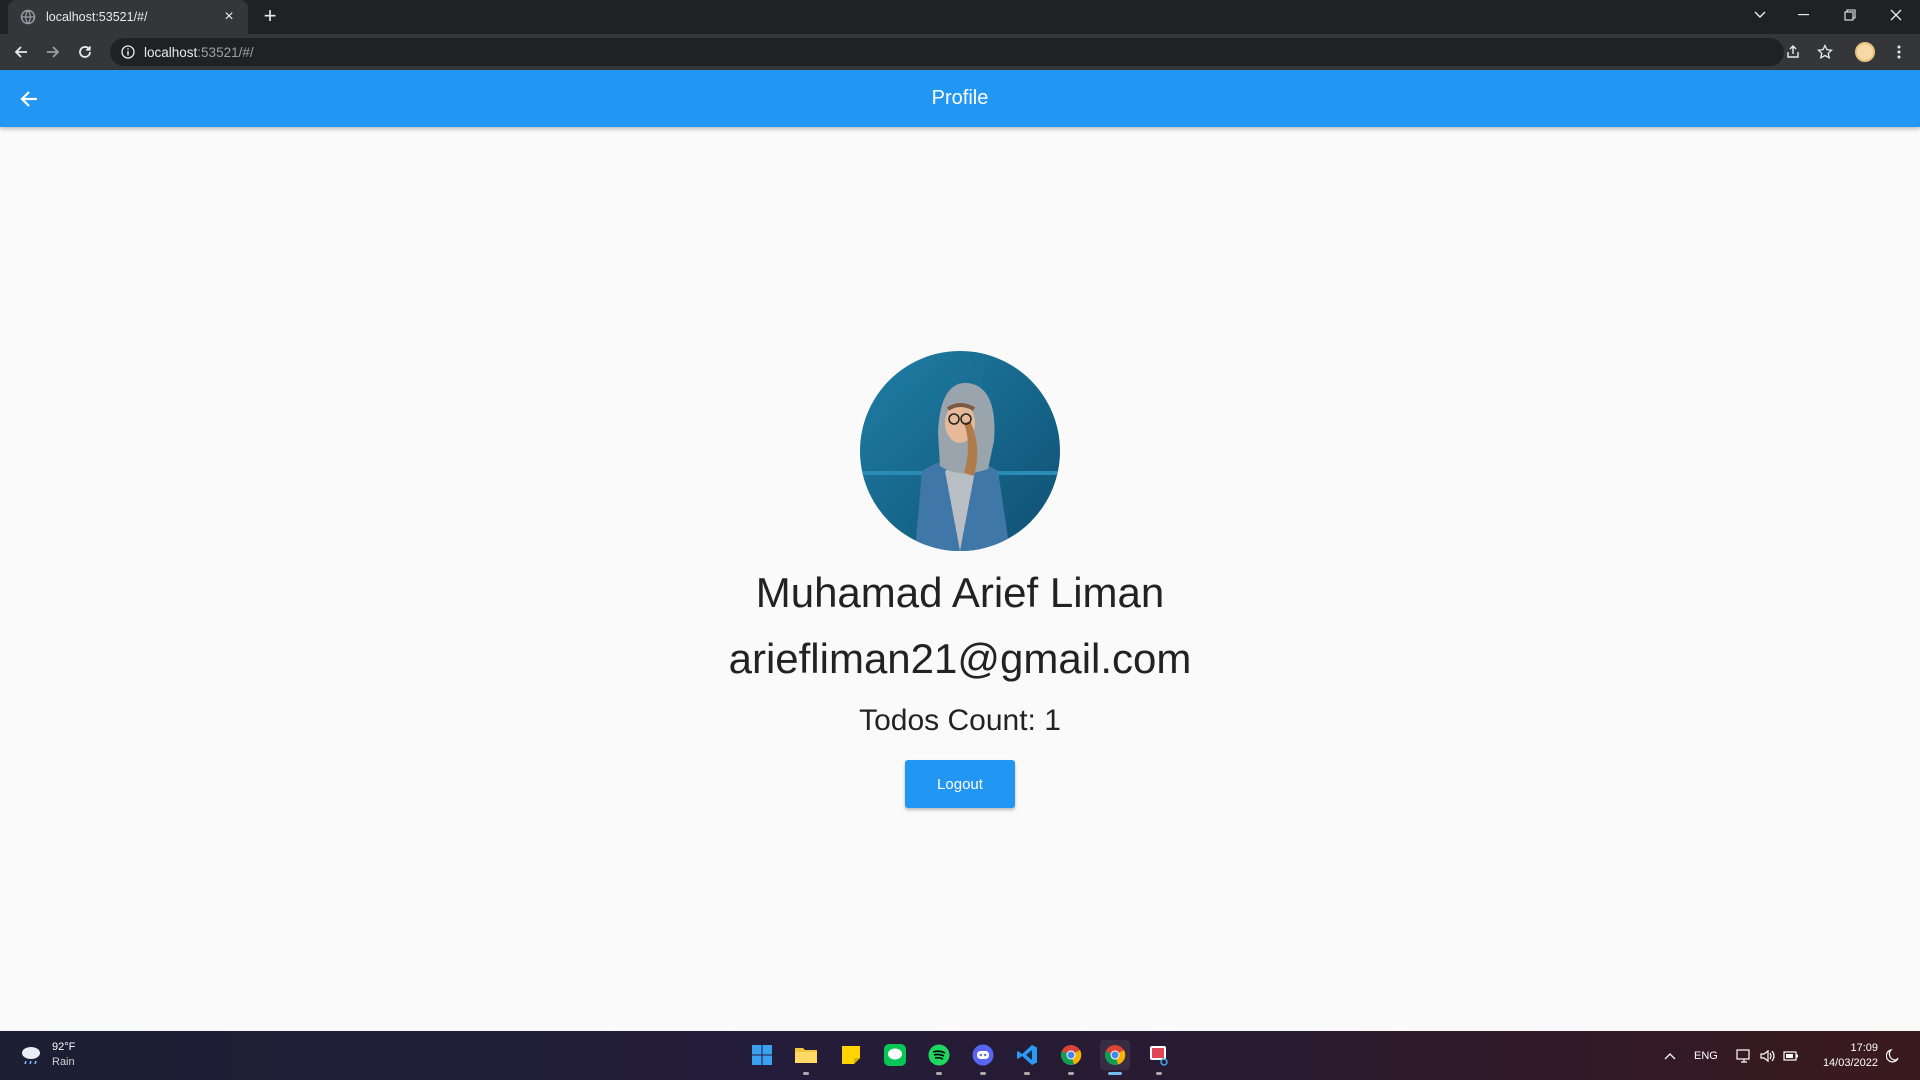 Image resolution: width=1920 pixels, height=1080 pixels. What do you see at coordinates (1071, 1057) in the screenshot?
I see `chrome-icon` at bounding box center [1071, 1057].